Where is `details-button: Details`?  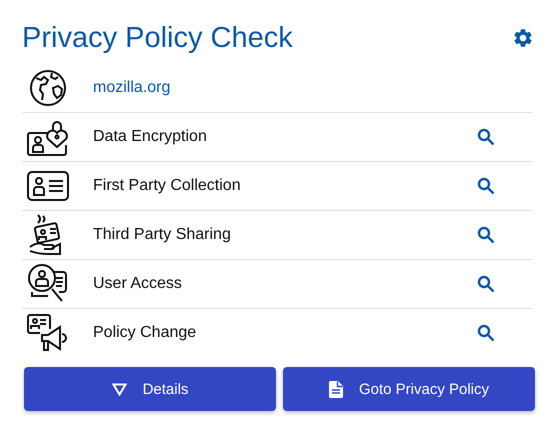 details-button: Details is located at coordinates (150, 389).